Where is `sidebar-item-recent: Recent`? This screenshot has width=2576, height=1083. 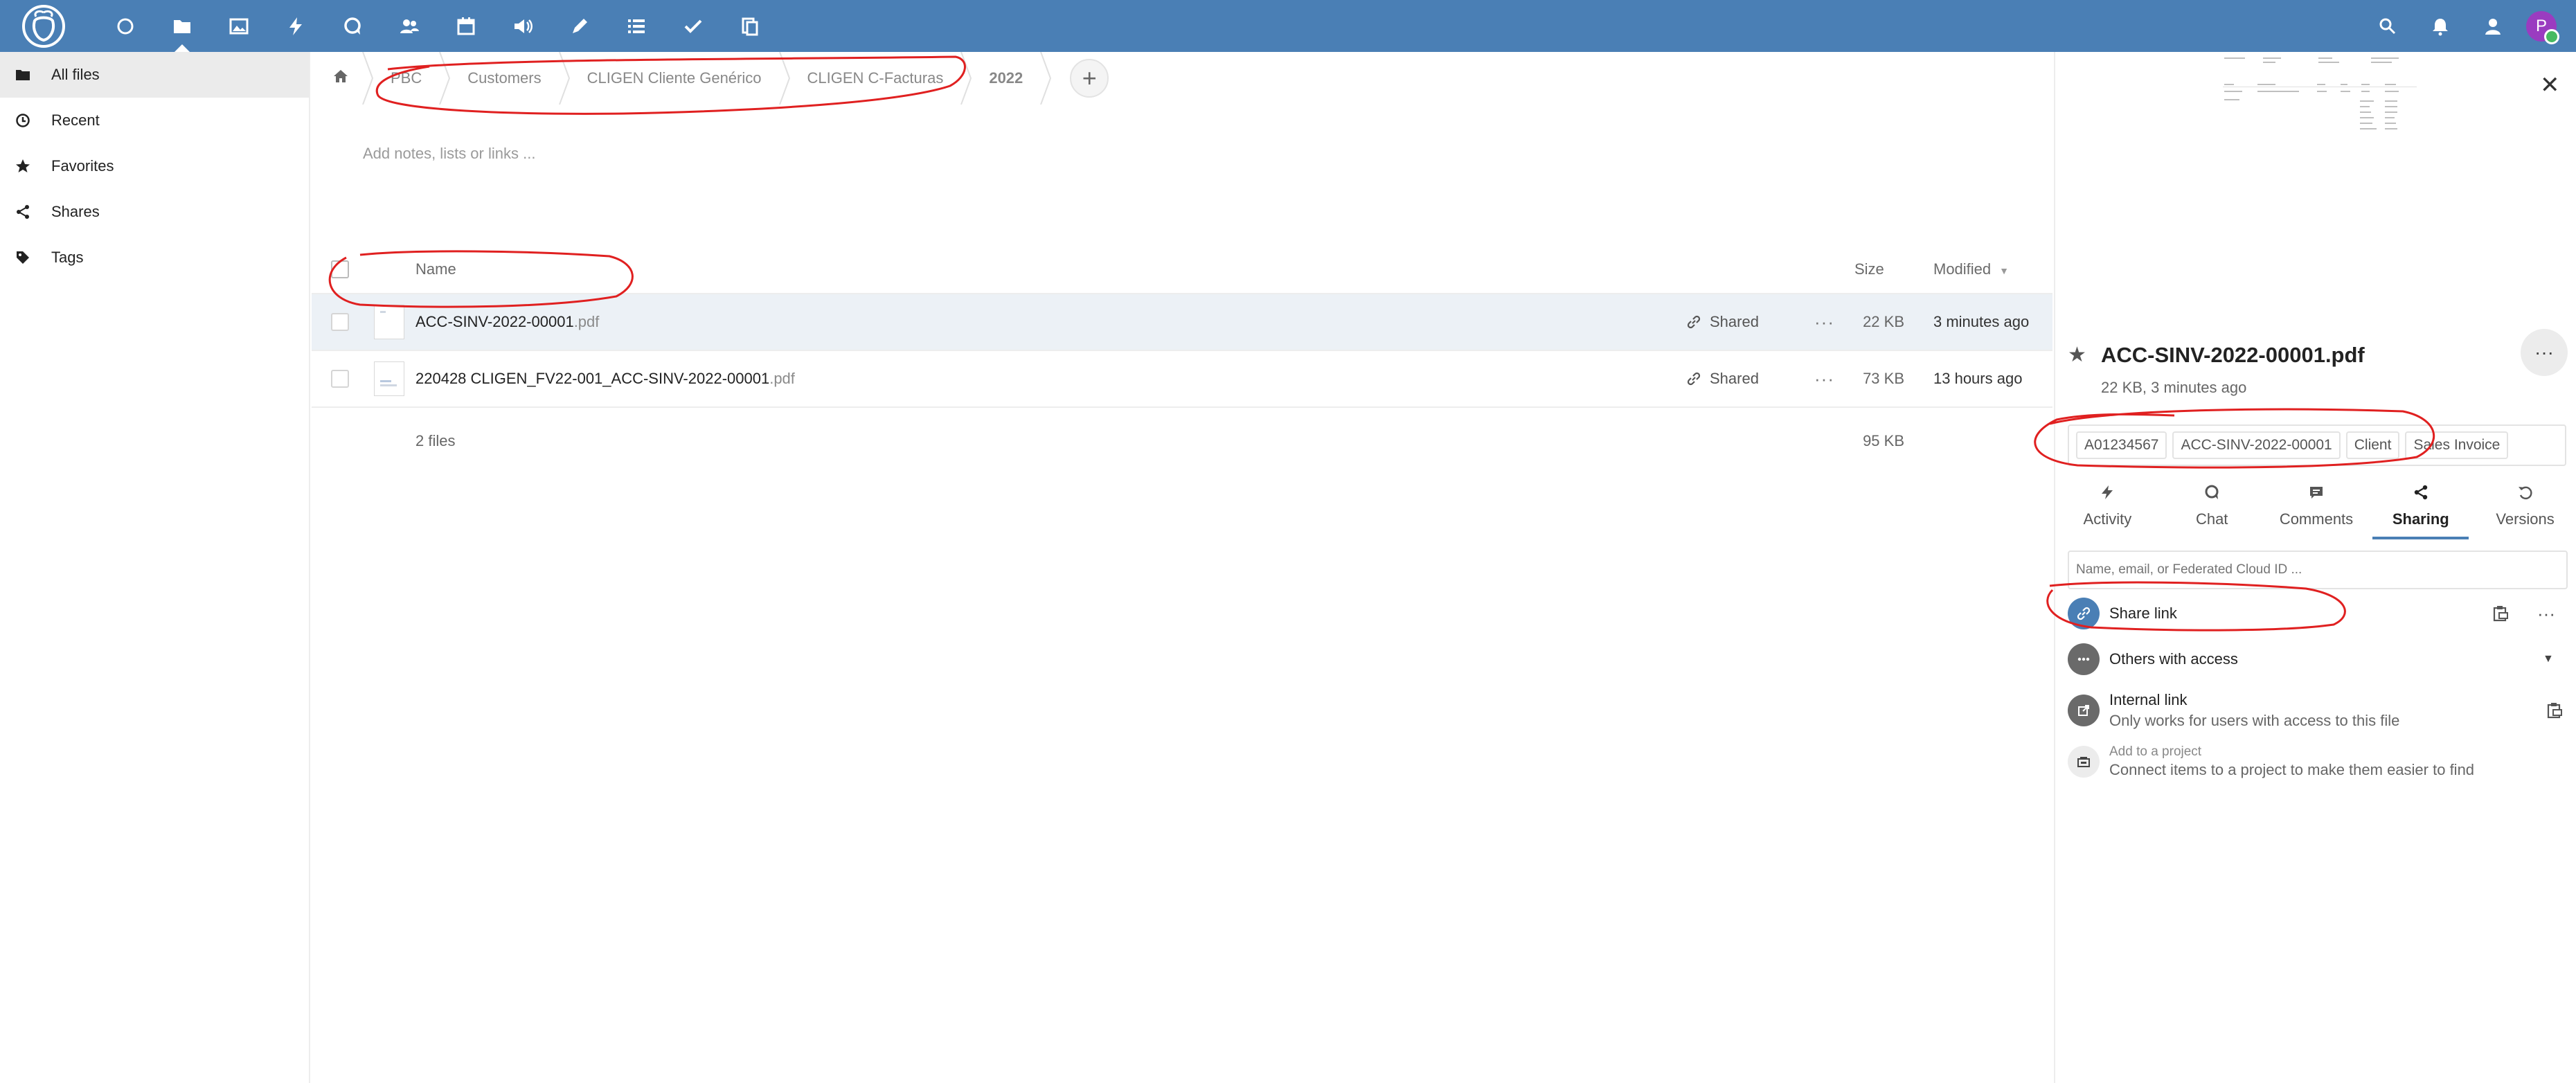 sidebar-item-recent: Recent is located at coordinates (154, 120).